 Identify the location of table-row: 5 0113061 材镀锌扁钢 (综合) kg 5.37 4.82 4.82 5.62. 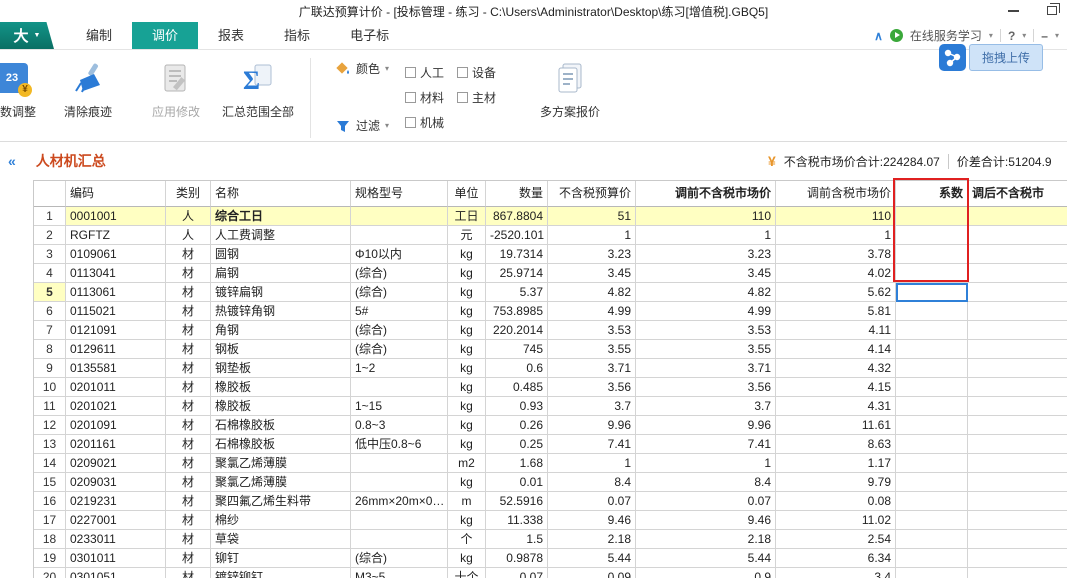
(550, 292).